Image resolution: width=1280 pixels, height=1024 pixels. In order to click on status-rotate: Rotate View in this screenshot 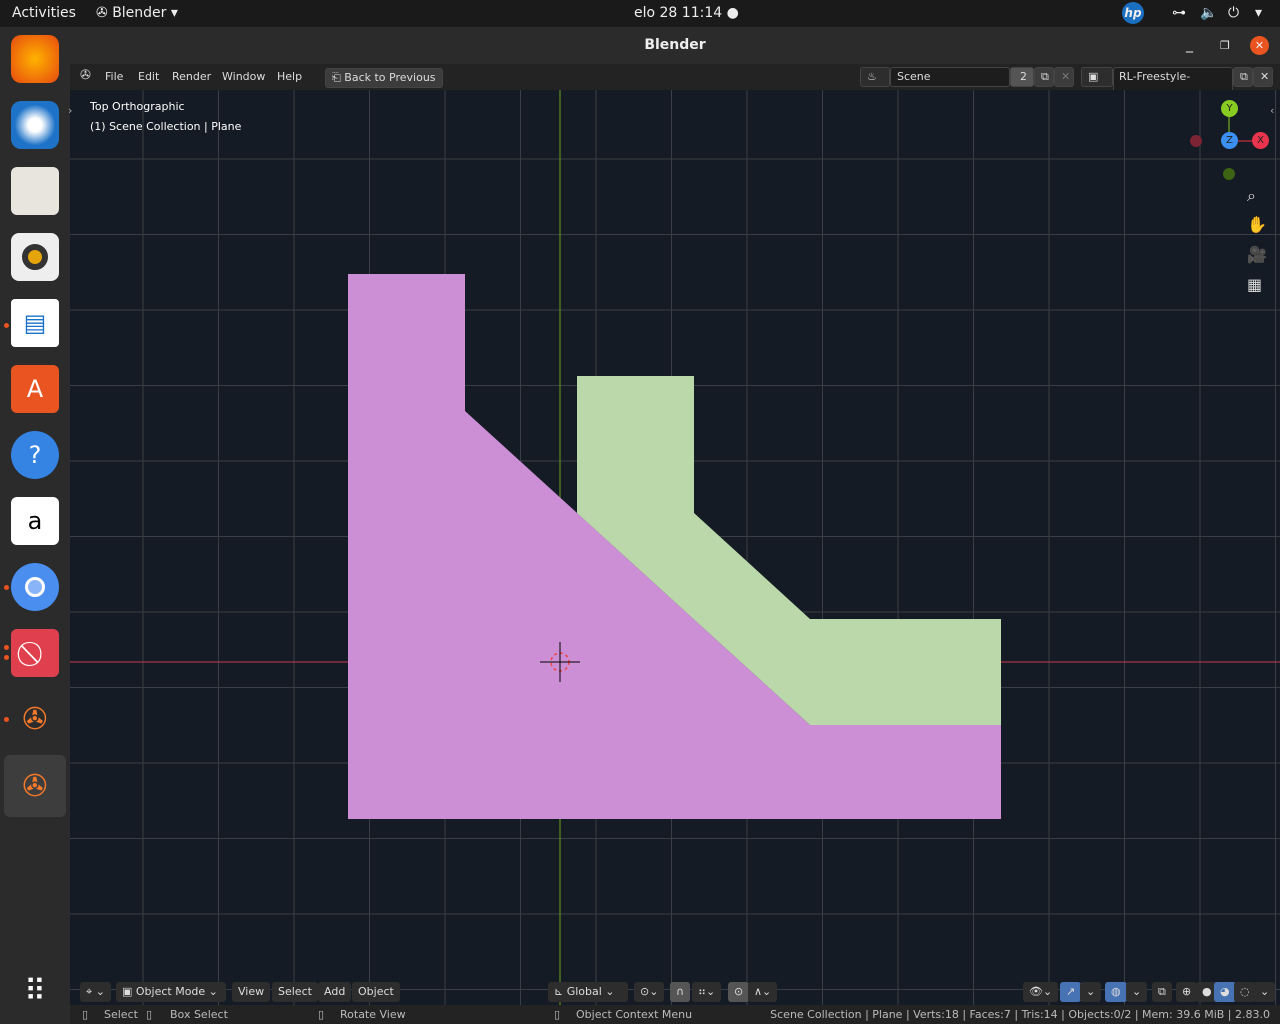, I will do `click(373, 1014)`.